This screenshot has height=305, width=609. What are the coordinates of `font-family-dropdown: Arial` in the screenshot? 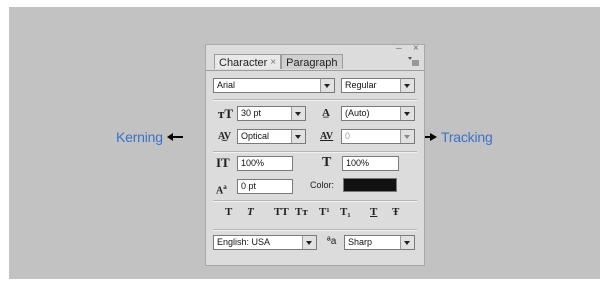 It's located at (274, 85).